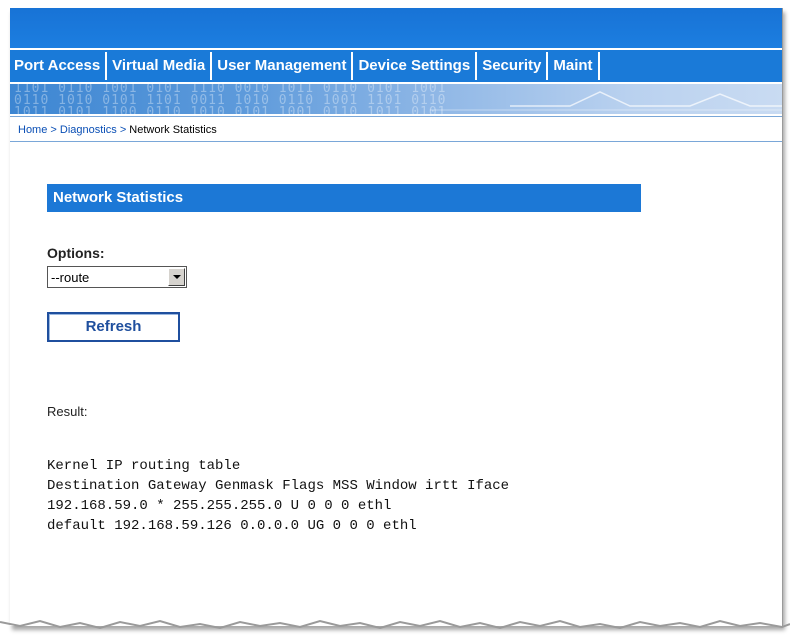 Image resolution: width=790 pixels, height=641 pixels. I want to click on page-title: Network Statistics, so click(344, 198).